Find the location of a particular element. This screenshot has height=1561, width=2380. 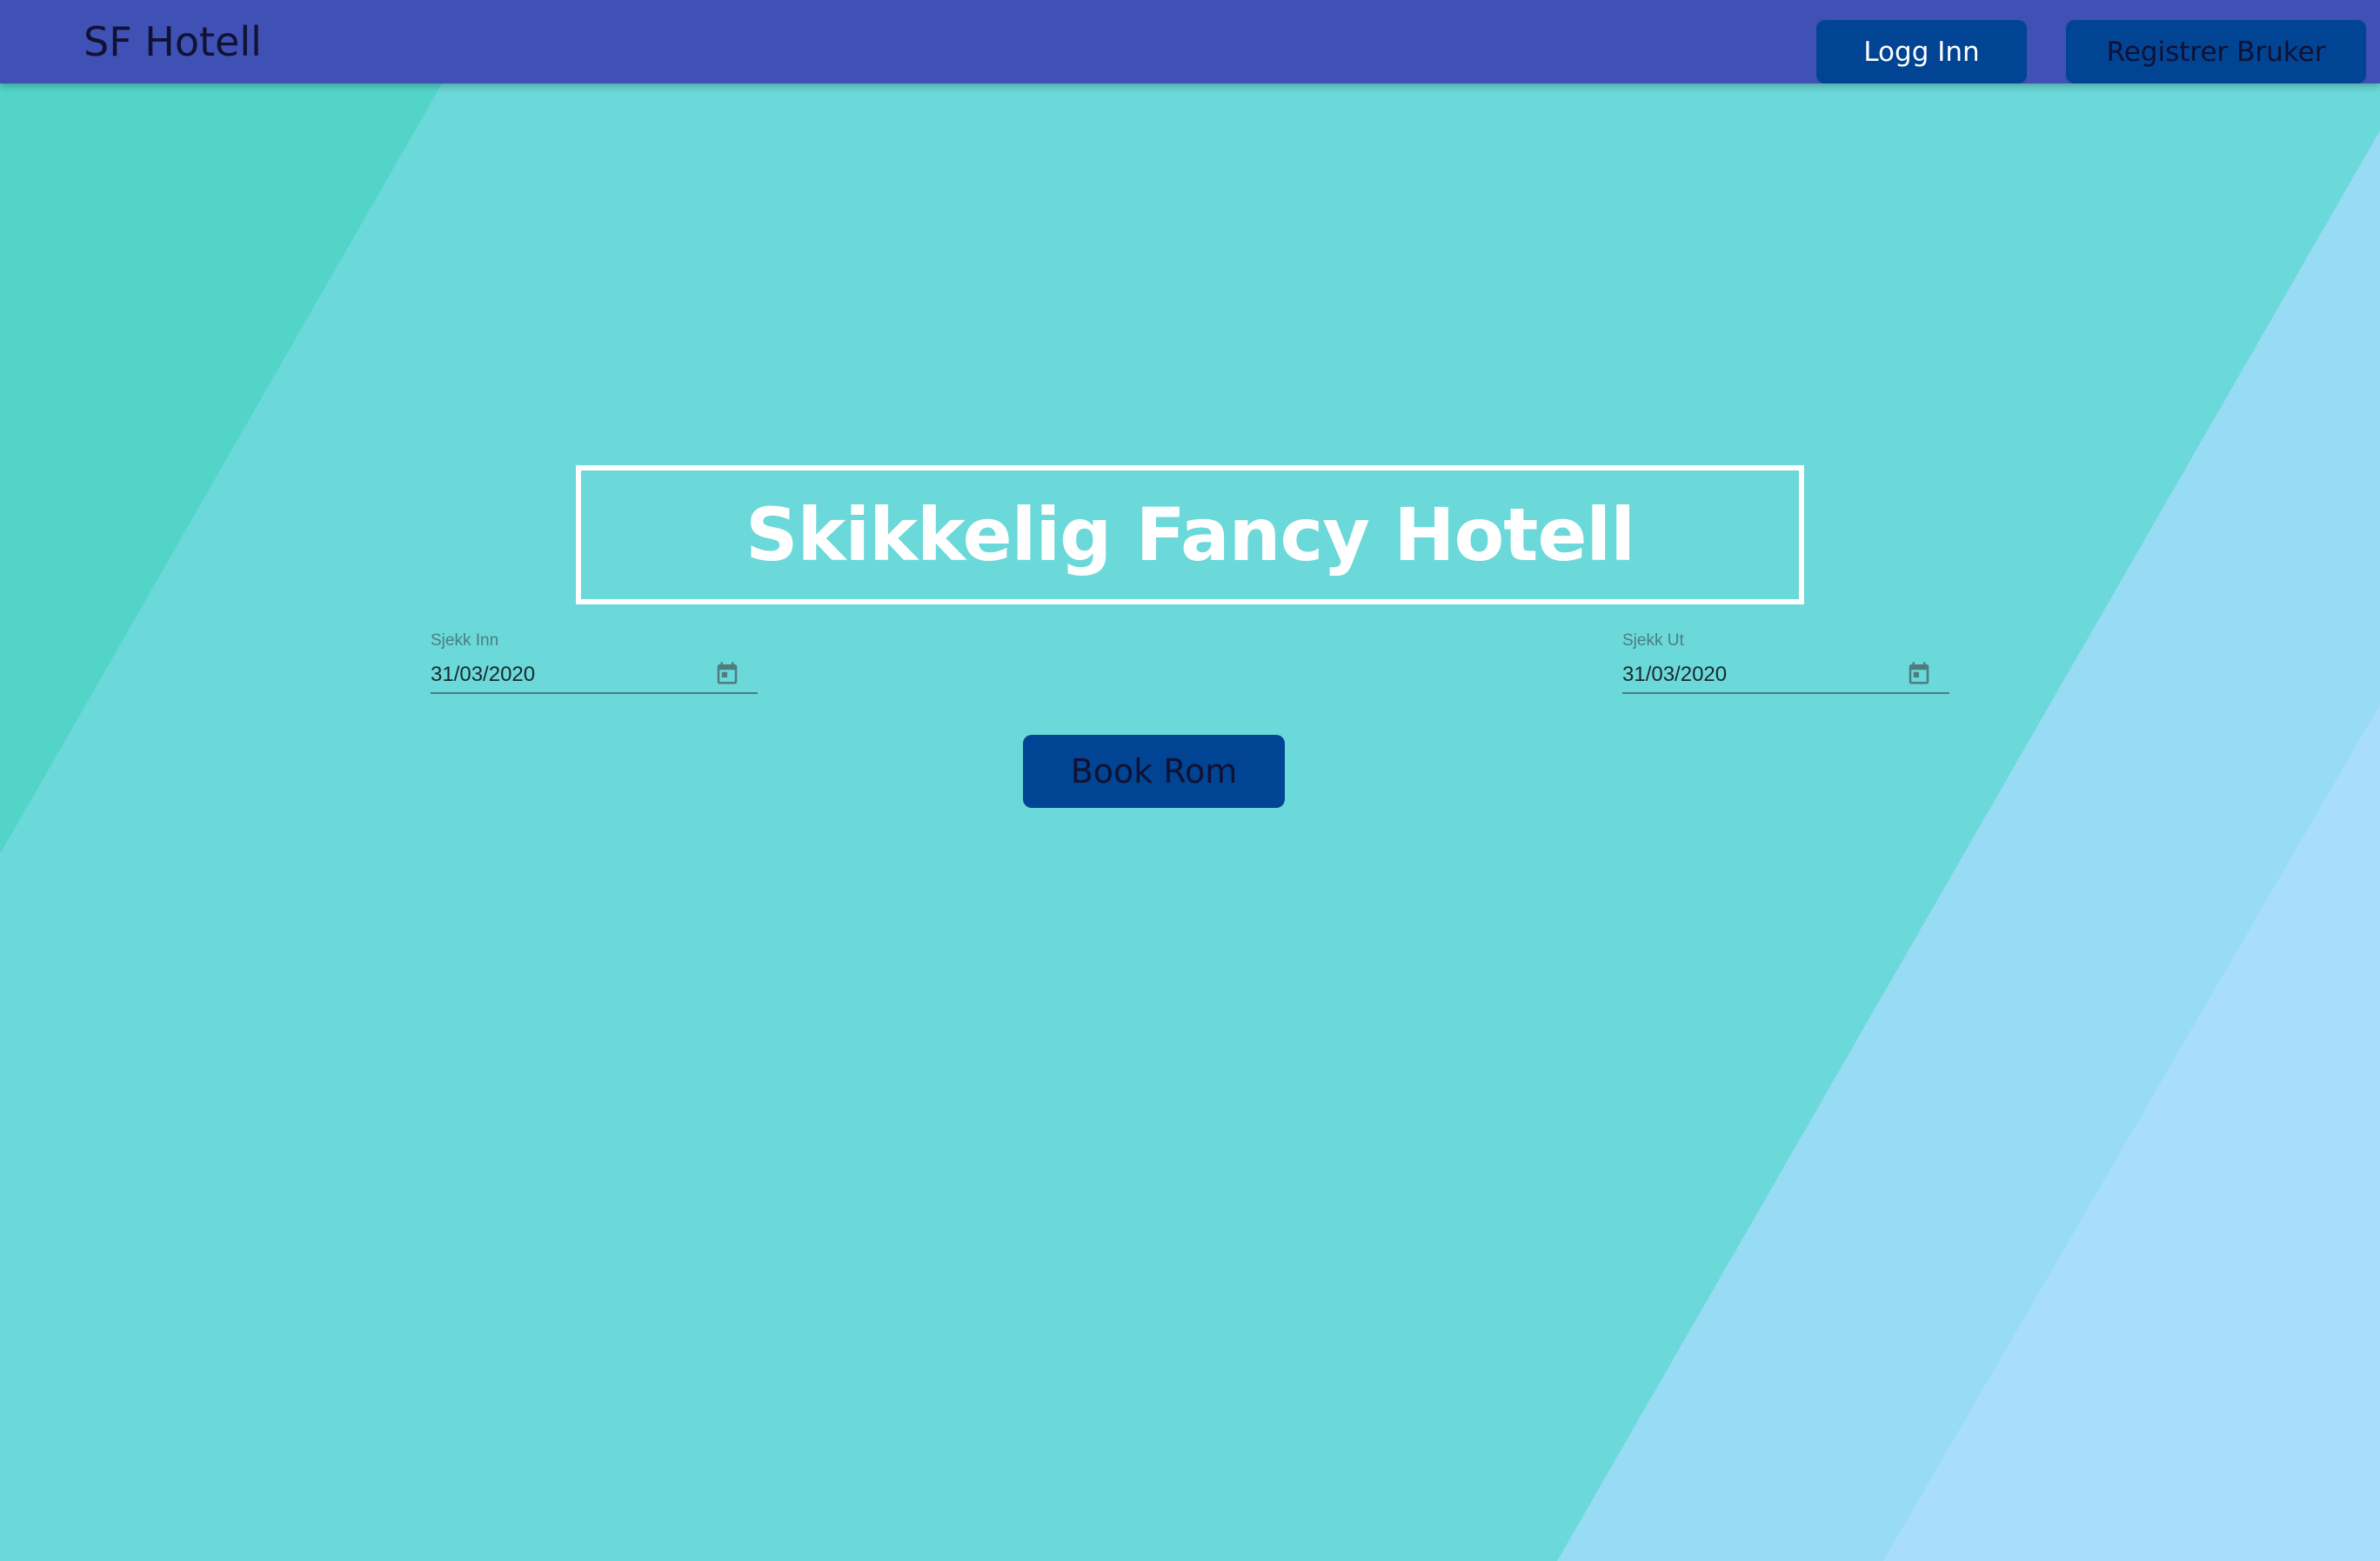

hero-title: Skikkelig Fancy Hotell is located at coordinates (1190, 535).